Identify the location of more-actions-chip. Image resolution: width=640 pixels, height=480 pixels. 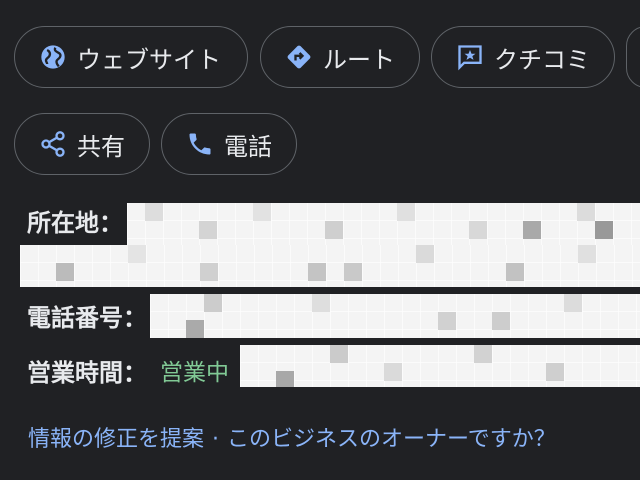
(633, 57).